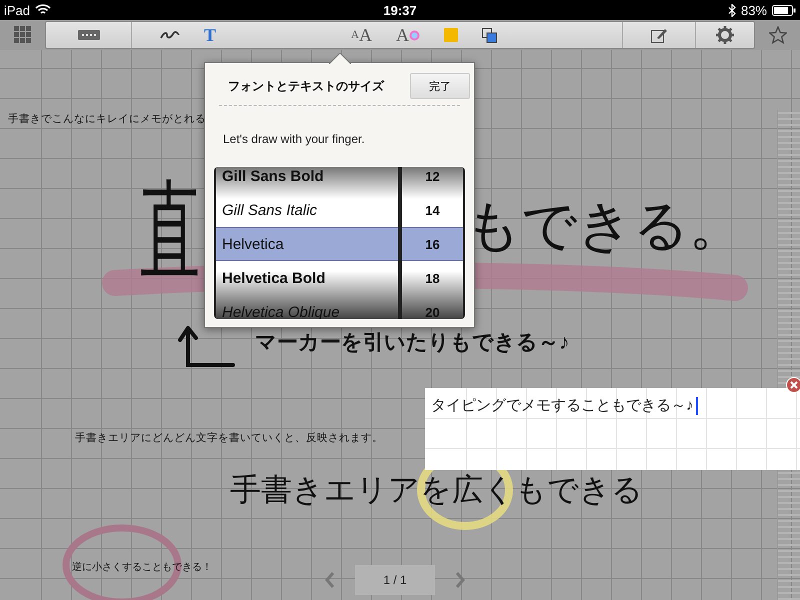  Describe the element at coordinates (89, 35) in the screenshot. I see `keyboard-icon` at that location.